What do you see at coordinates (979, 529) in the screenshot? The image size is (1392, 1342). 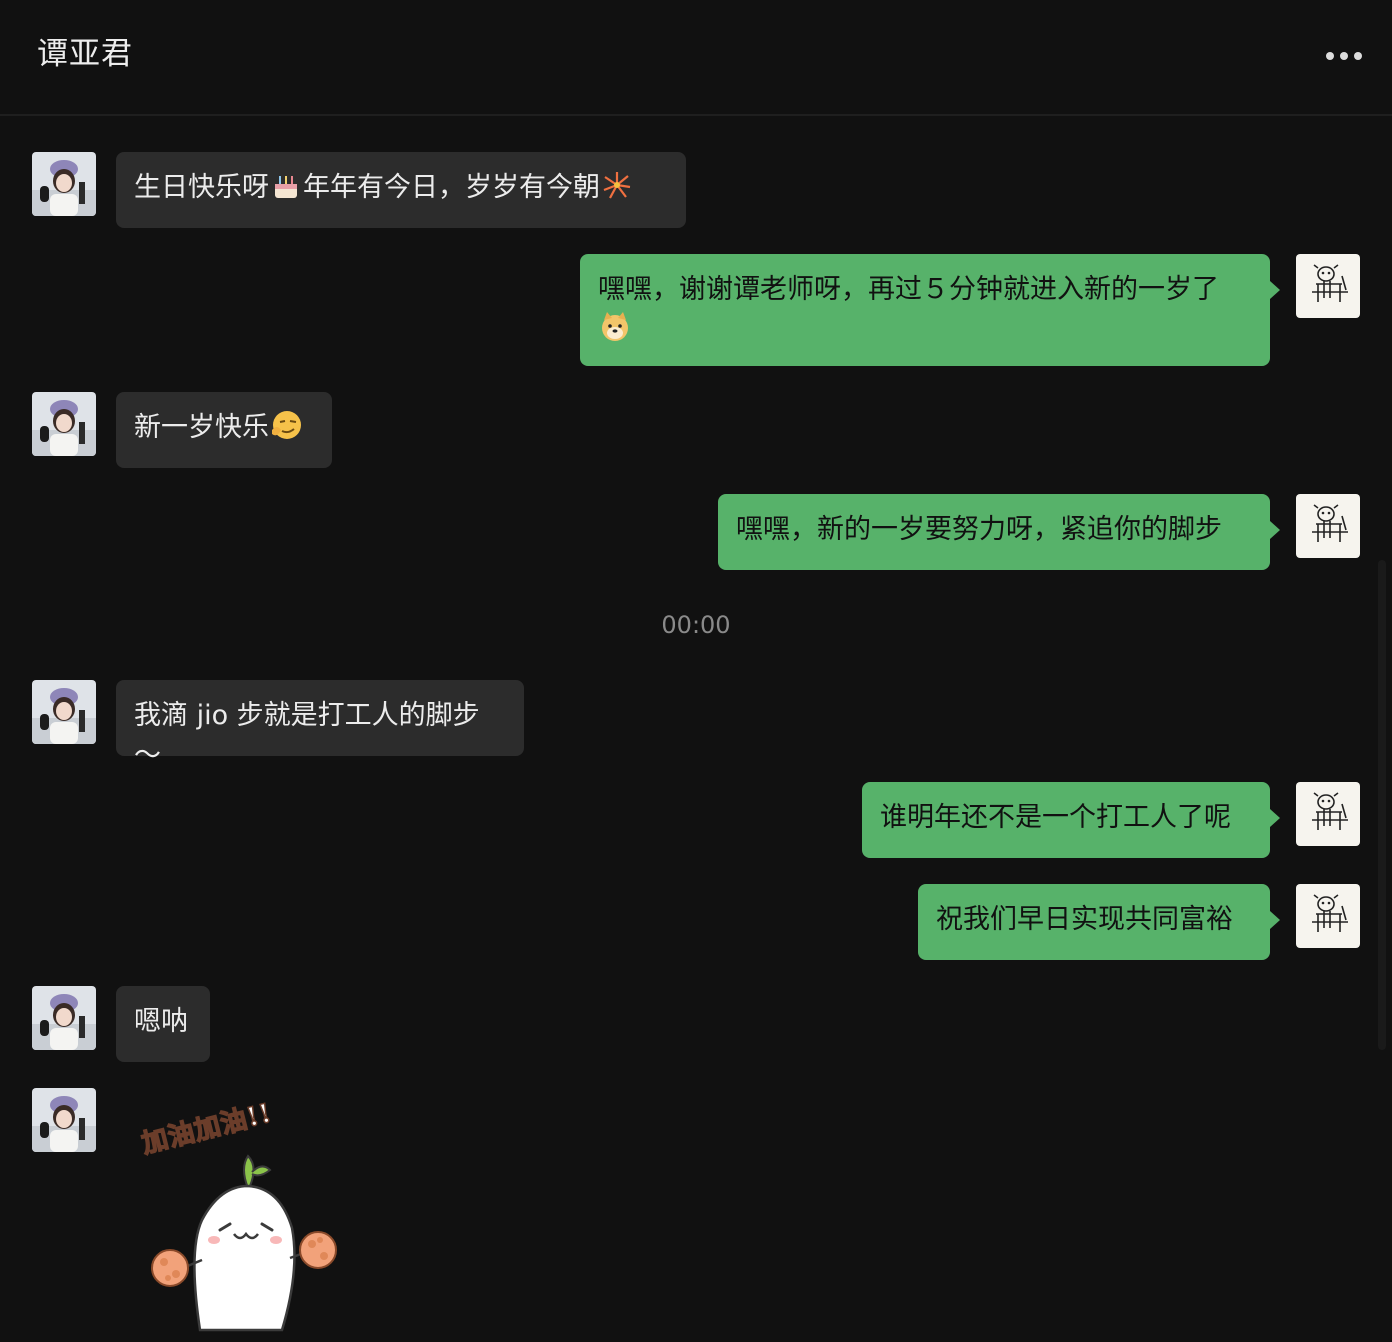 I see `message-text: 嘿嘿，新的一岁要努力呀，紧追你的脚步` at bounding box center [979, 529].